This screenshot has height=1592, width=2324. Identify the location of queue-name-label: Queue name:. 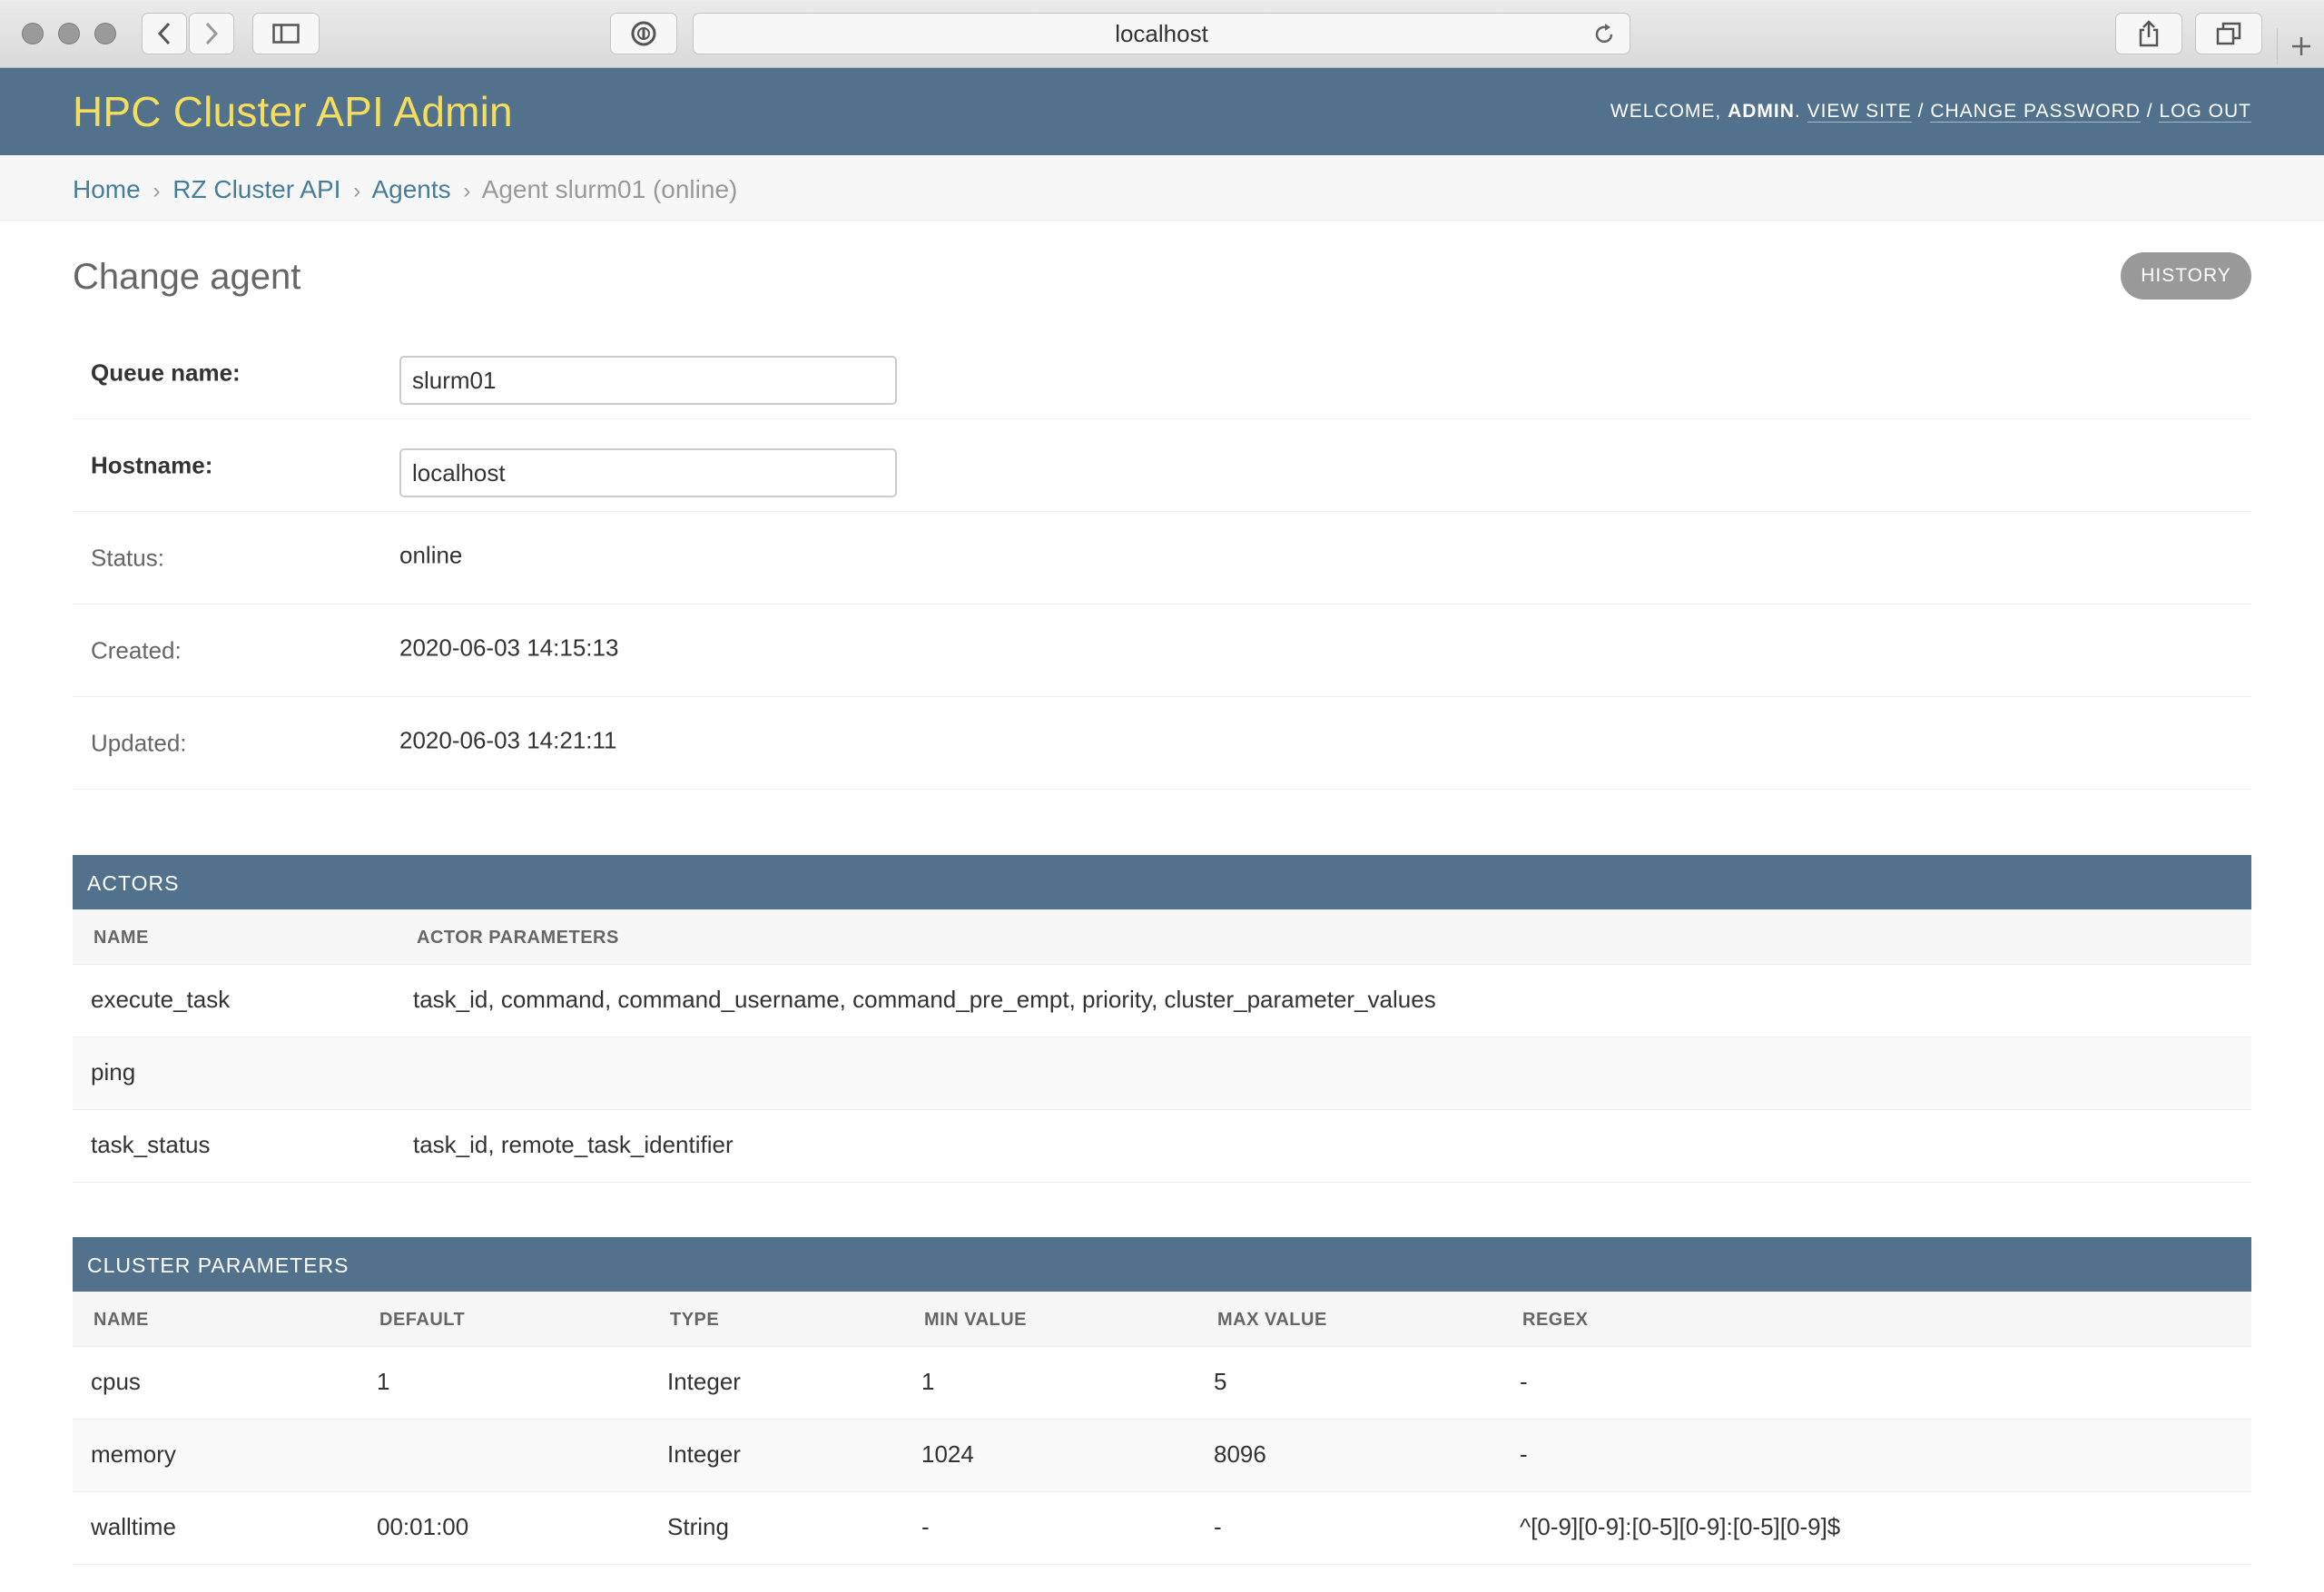
(166, 372).